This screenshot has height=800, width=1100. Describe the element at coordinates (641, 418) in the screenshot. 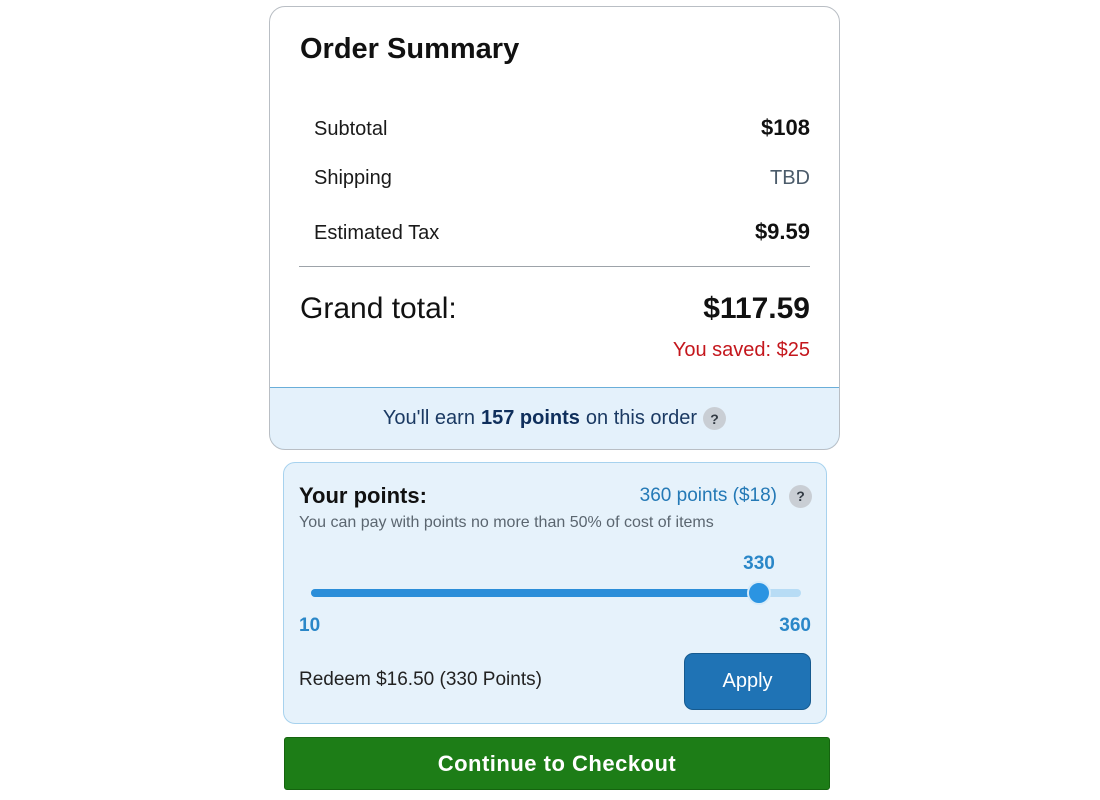

I see `earn-suffix: on this order` at that location.